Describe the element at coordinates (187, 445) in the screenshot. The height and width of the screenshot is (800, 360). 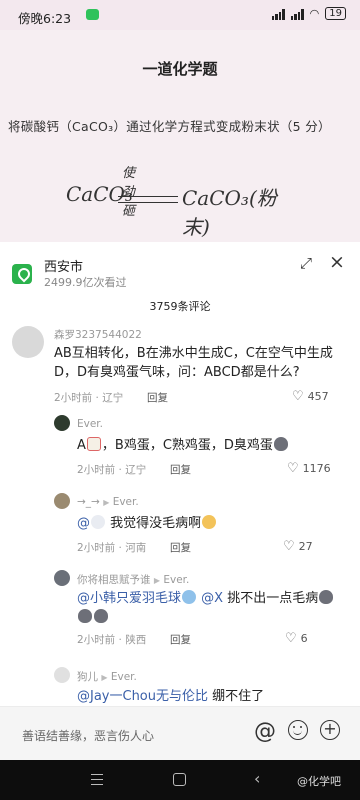
I see `reply-text-b: ，B鸡蛋，C熟鸡蛋，D臭鸡蛋` at that location.